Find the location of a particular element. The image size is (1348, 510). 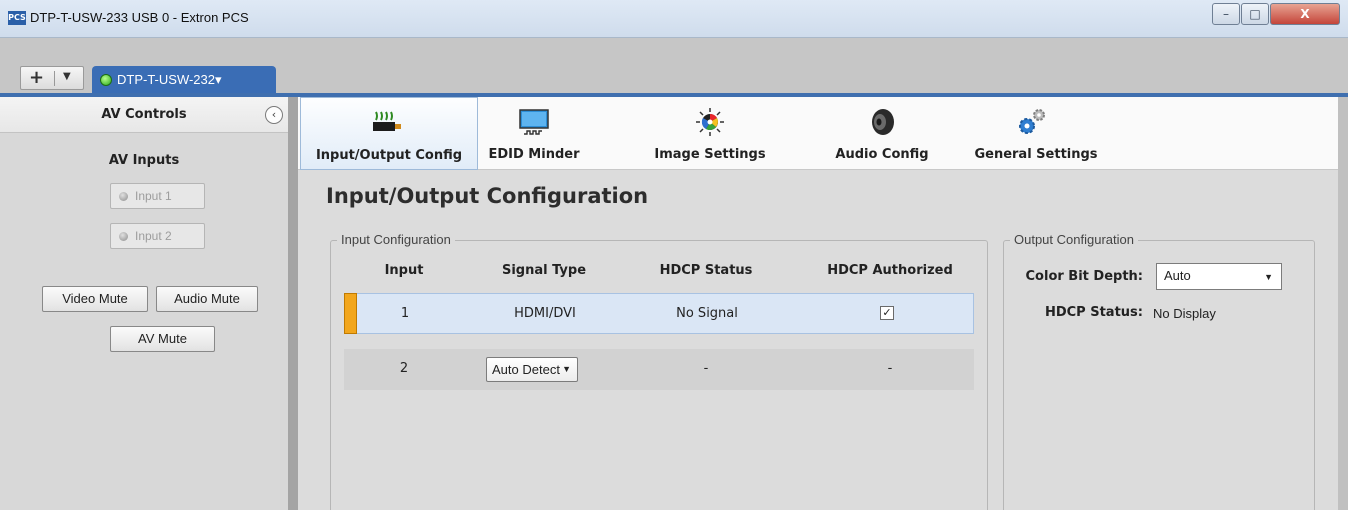

panel-splitter is located at coordinates (293, 303).